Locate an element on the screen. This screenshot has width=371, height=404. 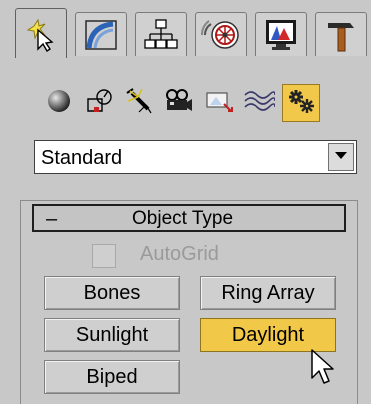
hierarchy-tab is located at coordinates (161, 34).